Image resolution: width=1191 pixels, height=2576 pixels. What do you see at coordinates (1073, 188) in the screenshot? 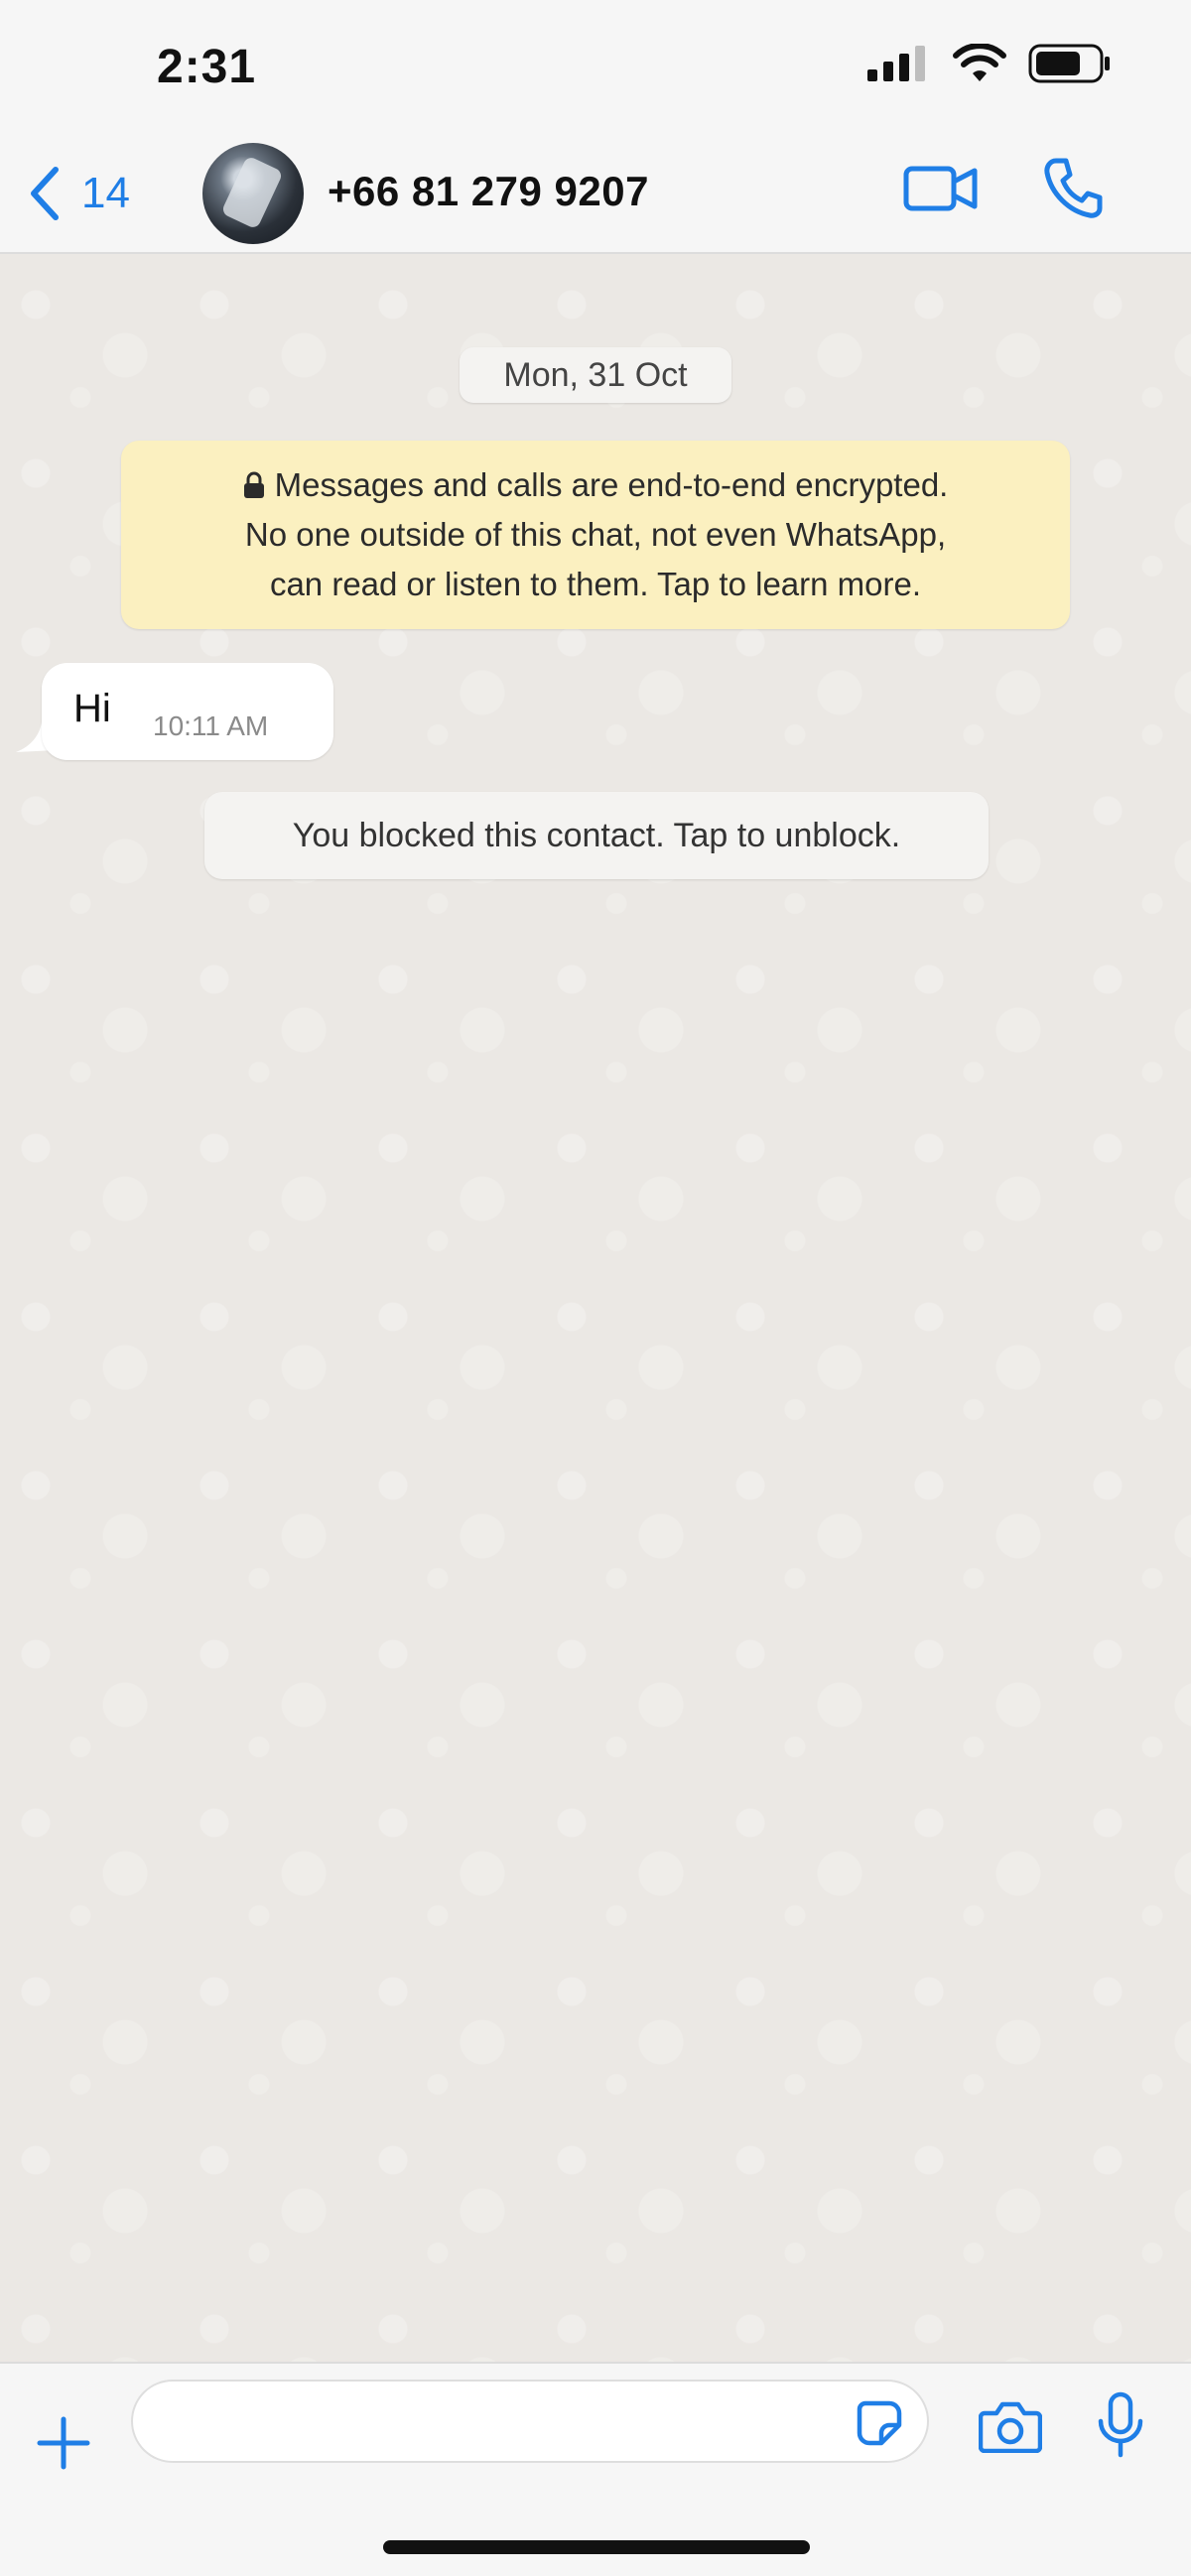
I see `phone-icon` at bounding box center [1073, 188].